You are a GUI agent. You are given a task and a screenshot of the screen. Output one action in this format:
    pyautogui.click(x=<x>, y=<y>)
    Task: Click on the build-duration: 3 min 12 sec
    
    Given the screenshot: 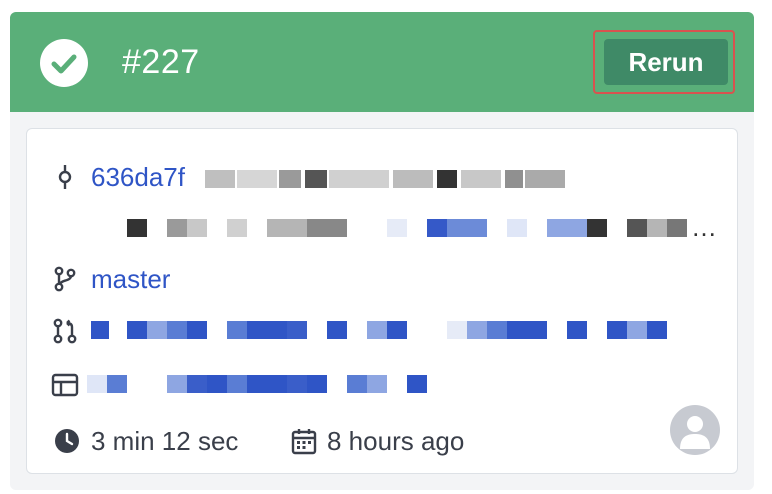 What is the action you would take?
    pyautogui.click(x=165, y=441)
    